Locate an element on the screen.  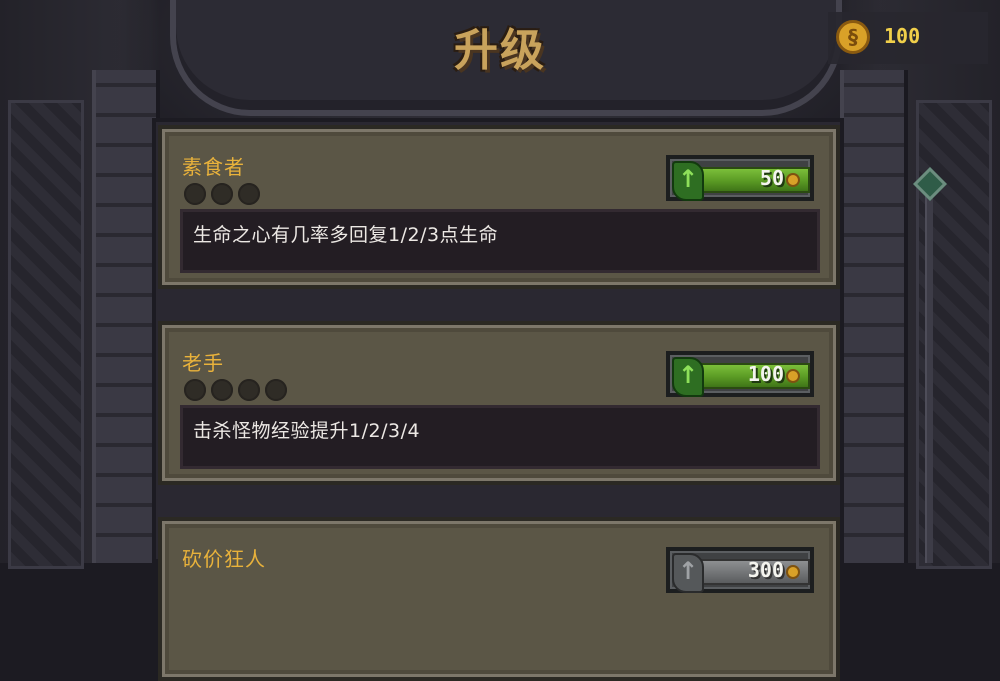
coin-icon: § is located at coordinates (853, 37).